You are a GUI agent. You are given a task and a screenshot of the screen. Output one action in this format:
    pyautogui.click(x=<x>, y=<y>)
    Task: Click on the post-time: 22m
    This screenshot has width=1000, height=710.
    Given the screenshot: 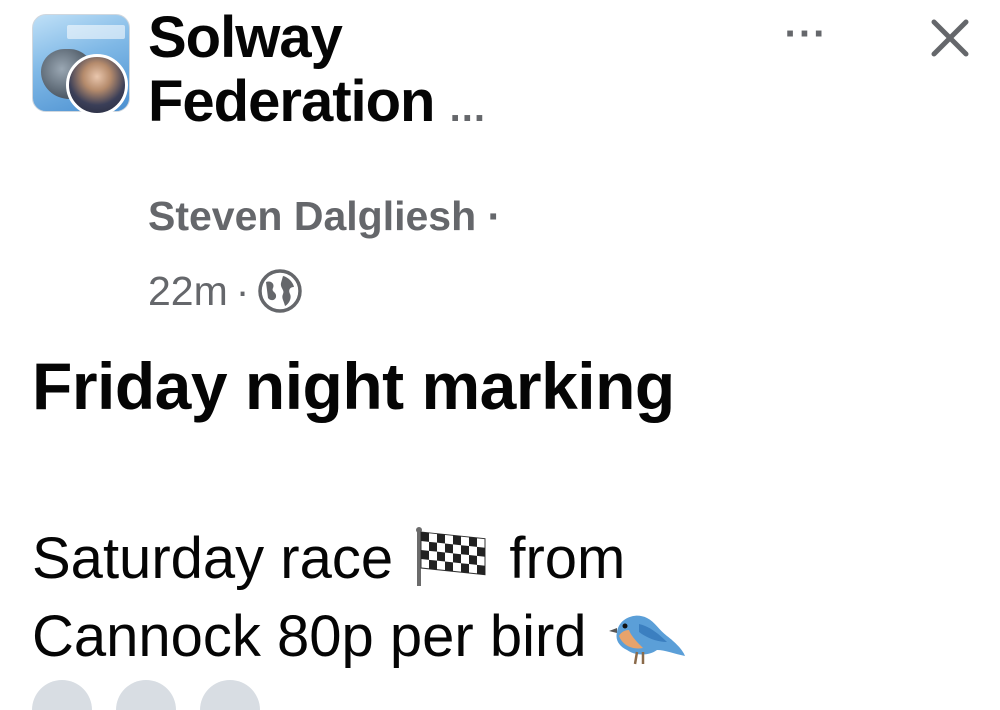 What is the action you would take?
    pyautogui.click(x=188, y=291)
    